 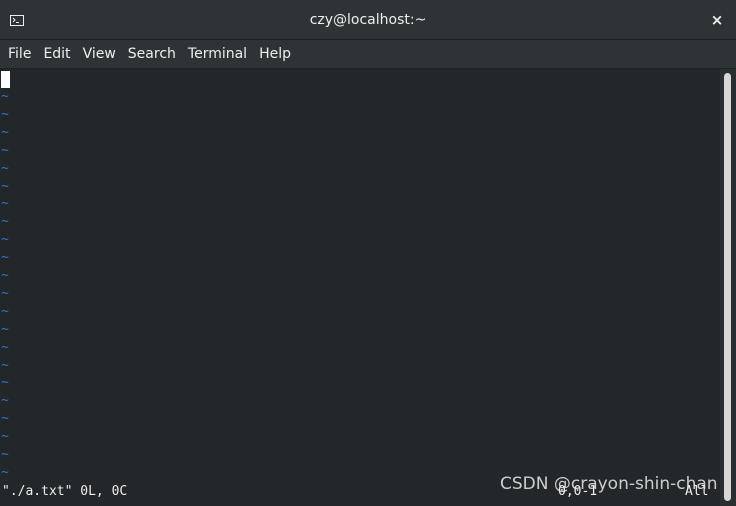 What do you see at coordinates (368, 54) in the screenshot?
I see `menu-bar: File Edit View Search Terminal Help` at bounding box center [368, 54].